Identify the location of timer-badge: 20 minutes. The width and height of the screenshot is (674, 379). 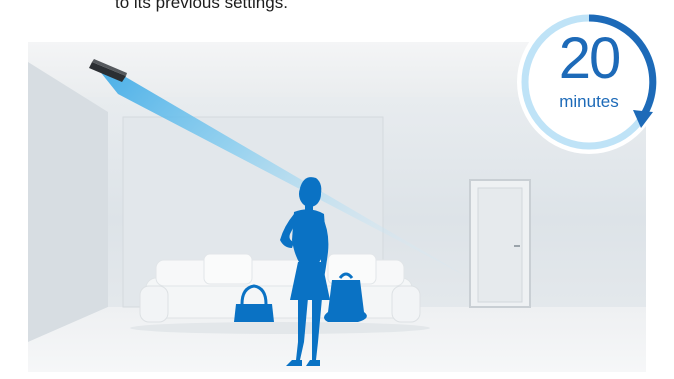
(589, 82).